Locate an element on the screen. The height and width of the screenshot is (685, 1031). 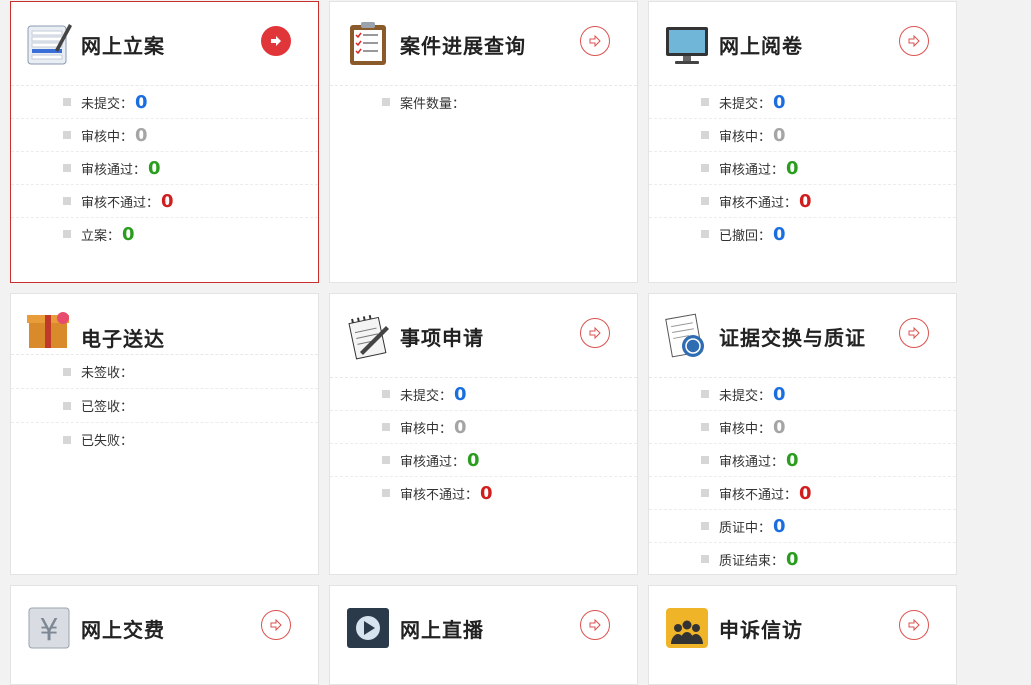
card-online-payment: ¥ 网上交费 is located at coordinates (164, 635).